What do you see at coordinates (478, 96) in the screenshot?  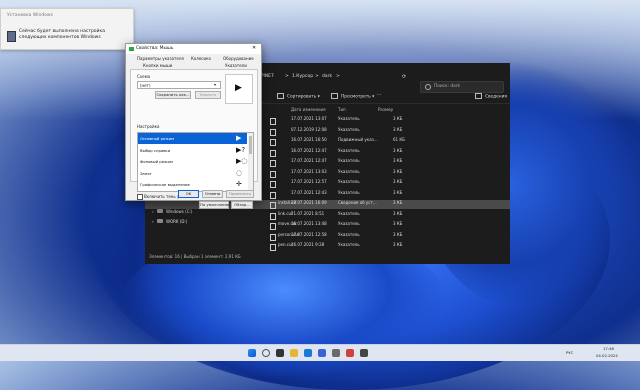 I see `details-icon` at bounding box center [478, 96].